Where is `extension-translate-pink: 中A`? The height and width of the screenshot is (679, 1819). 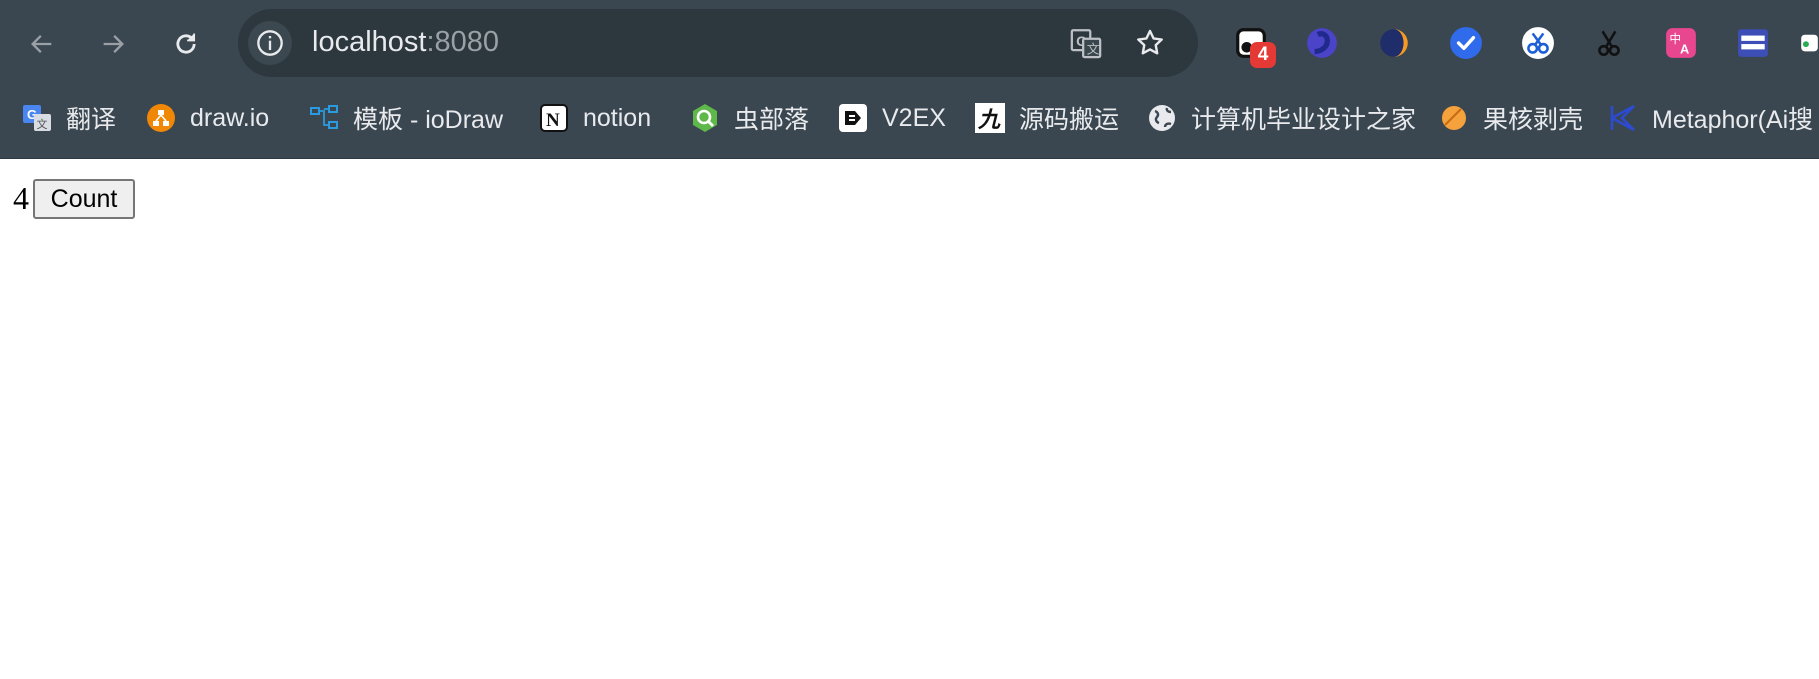
extension-translate-pink: 中A is located at coordinates (1681, 43).